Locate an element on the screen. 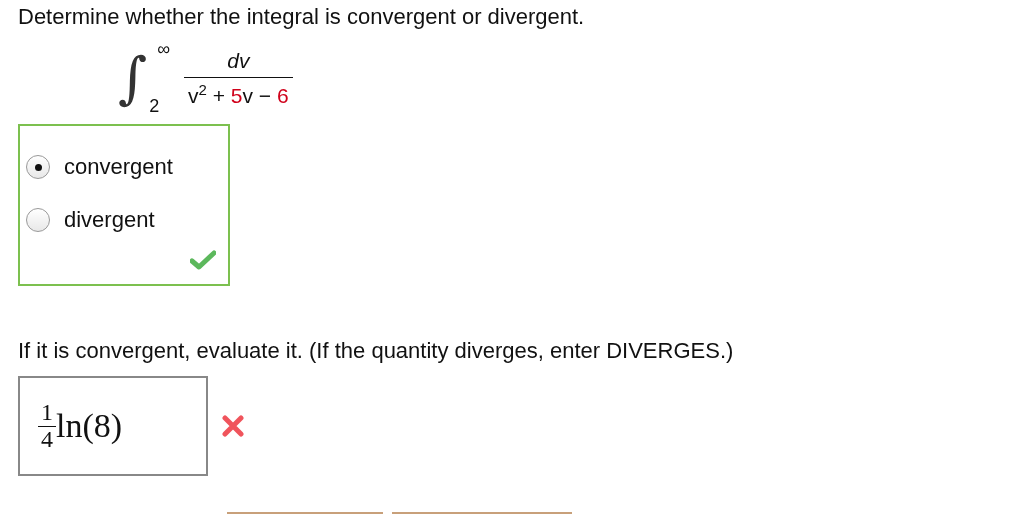 Image resolution: width=1024 pixels, height=515 pixels. integral-sign: ∫ is located at coordinates (133, 78).